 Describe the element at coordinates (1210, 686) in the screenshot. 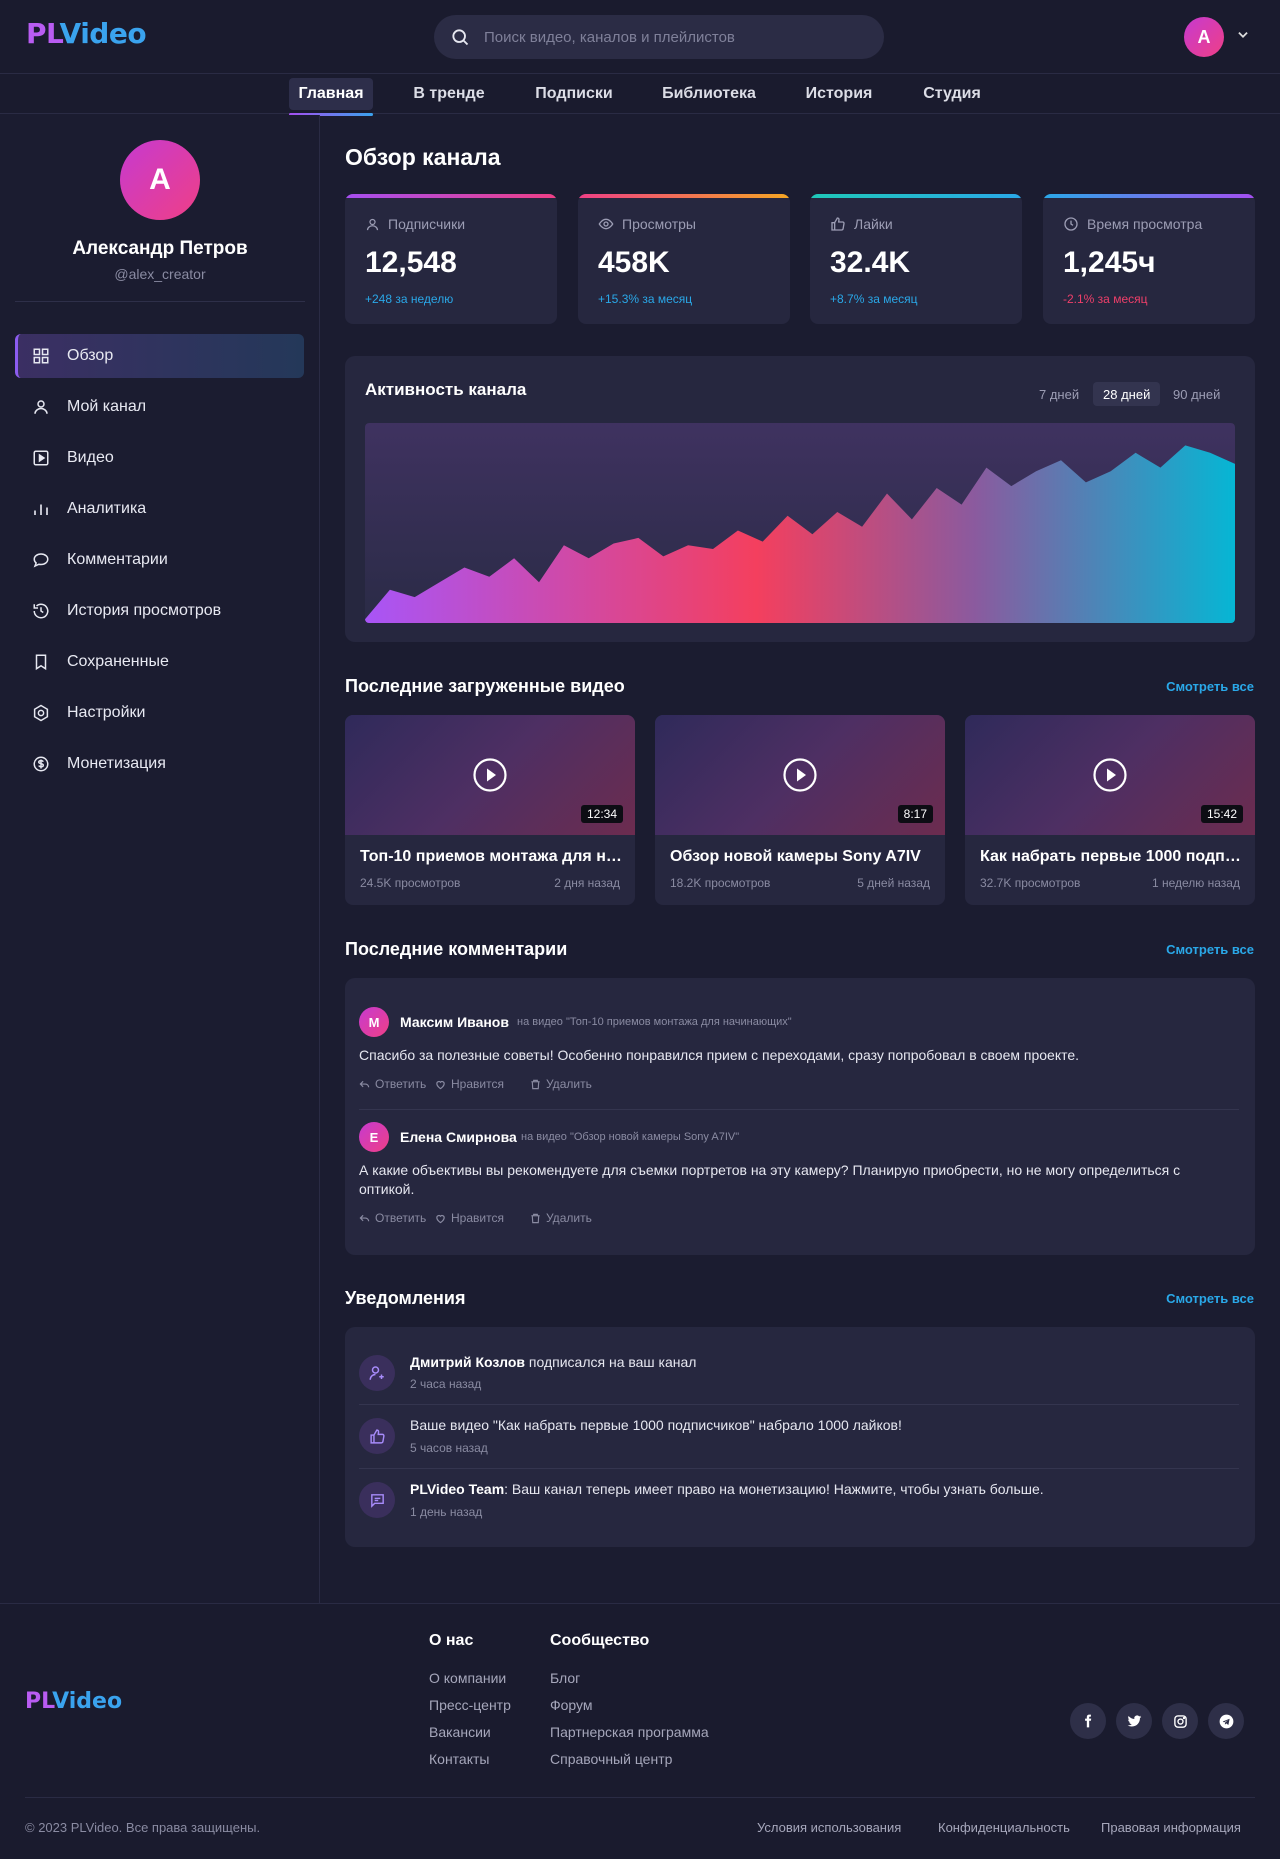

I see `videos-see-all-link: Смотреть все` at that location.